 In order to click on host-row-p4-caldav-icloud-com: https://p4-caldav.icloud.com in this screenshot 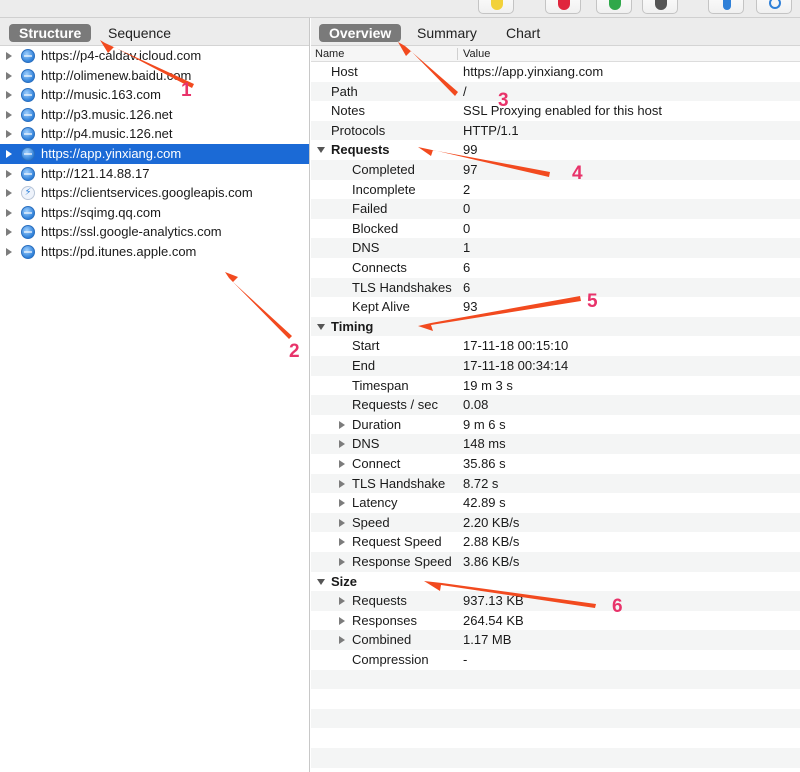, I will do `click(154, 56)`.